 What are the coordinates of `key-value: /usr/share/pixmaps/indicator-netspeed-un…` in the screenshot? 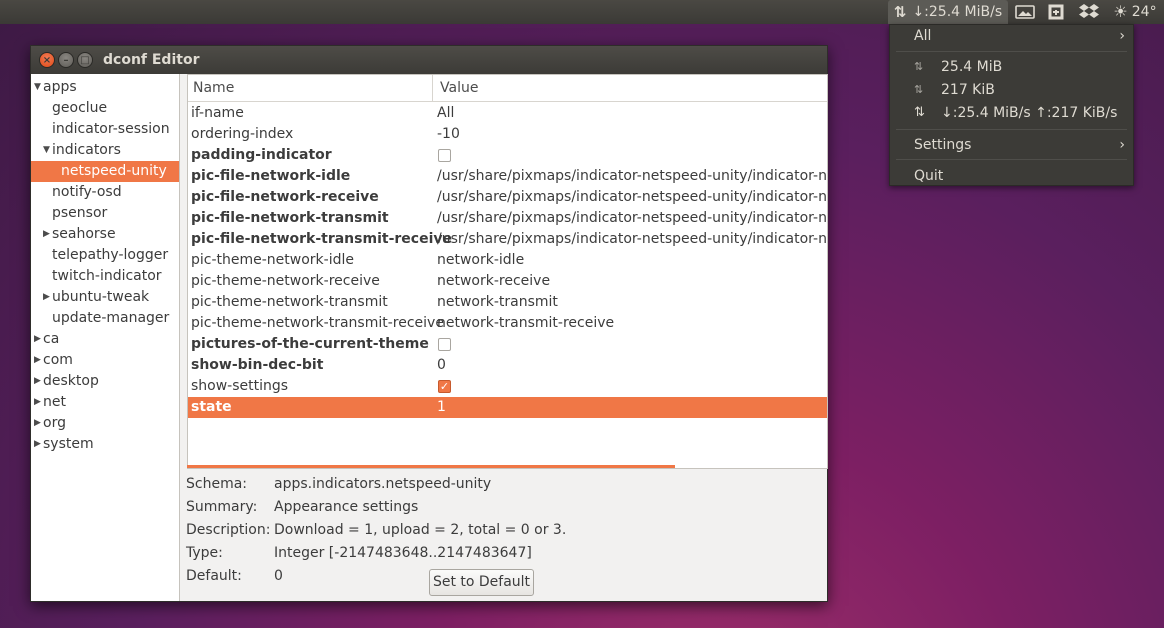 It's located at (632, 239).